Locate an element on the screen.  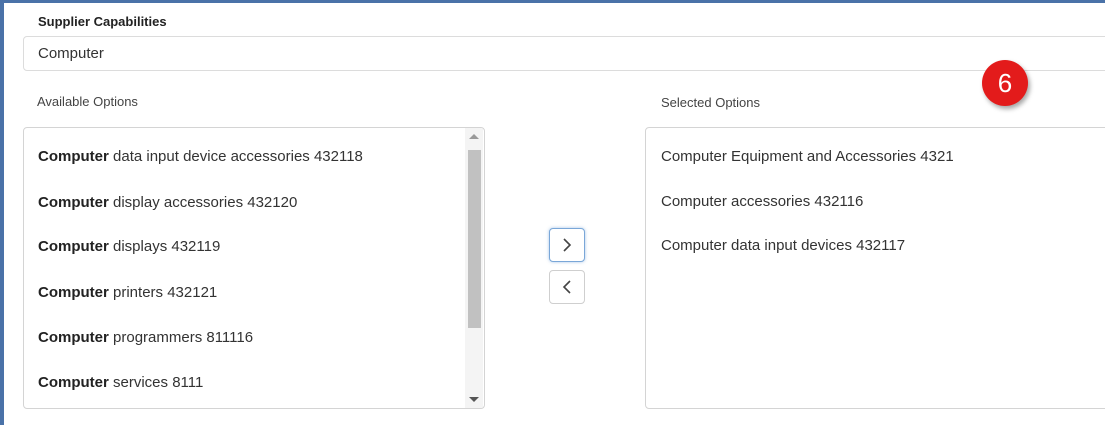
chevron-left-icon is located at coordinates (566, 287).